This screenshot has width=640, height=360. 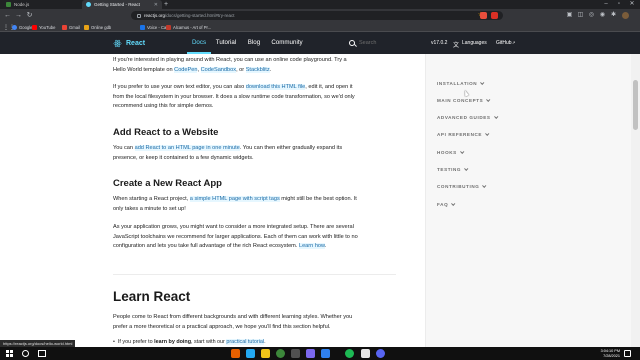 I want to click on discord-icon, so click(x=380, y=353).